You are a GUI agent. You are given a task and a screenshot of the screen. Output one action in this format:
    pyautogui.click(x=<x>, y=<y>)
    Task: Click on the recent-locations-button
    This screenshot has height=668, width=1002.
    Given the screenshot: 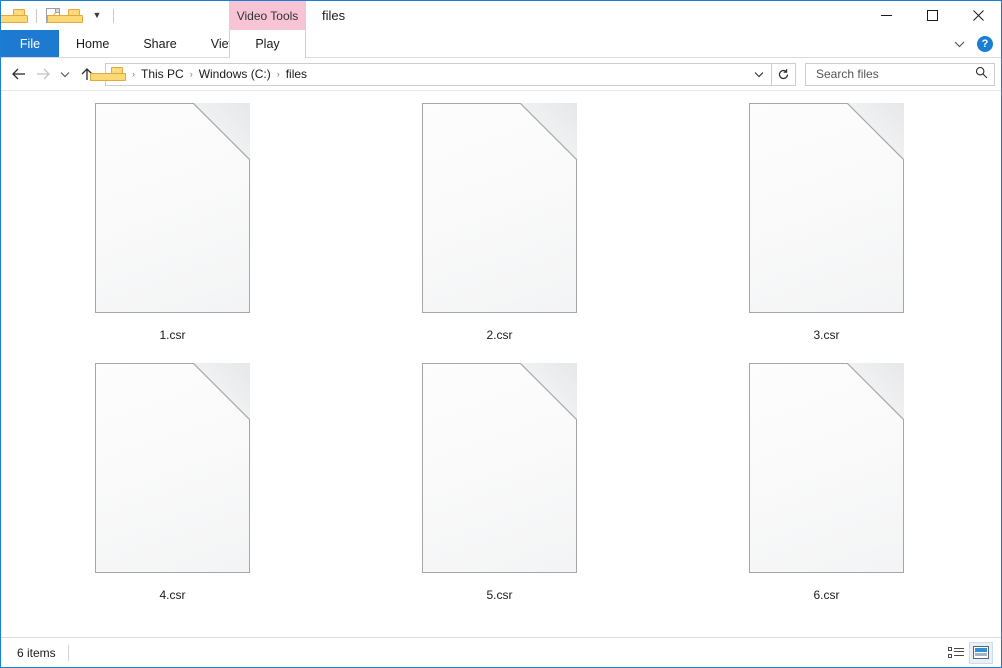 What is the action you would take?
    pyautogui.click(x=65, y=74)
    